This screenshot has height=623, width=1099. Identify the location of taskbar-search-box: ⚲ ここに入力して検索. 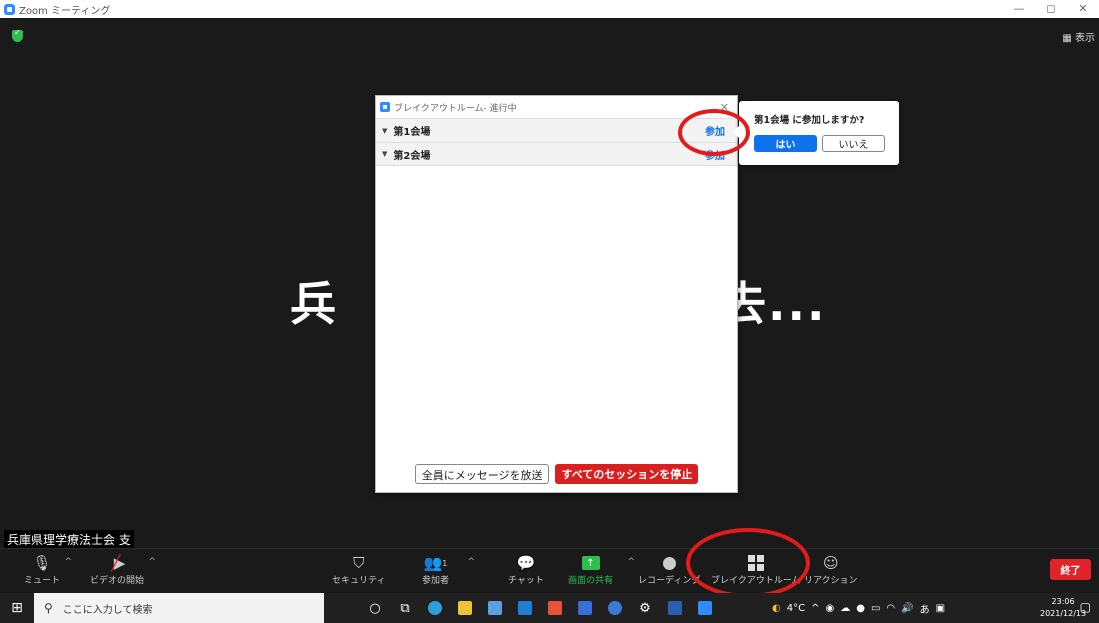
(179, 608).